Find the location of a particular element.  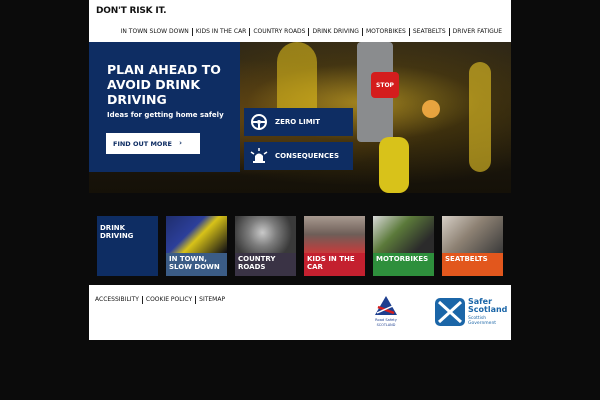

nav-item-in-town-slow-down: IN TOWN SLOW DOWN is located at coordinates (155, 32).